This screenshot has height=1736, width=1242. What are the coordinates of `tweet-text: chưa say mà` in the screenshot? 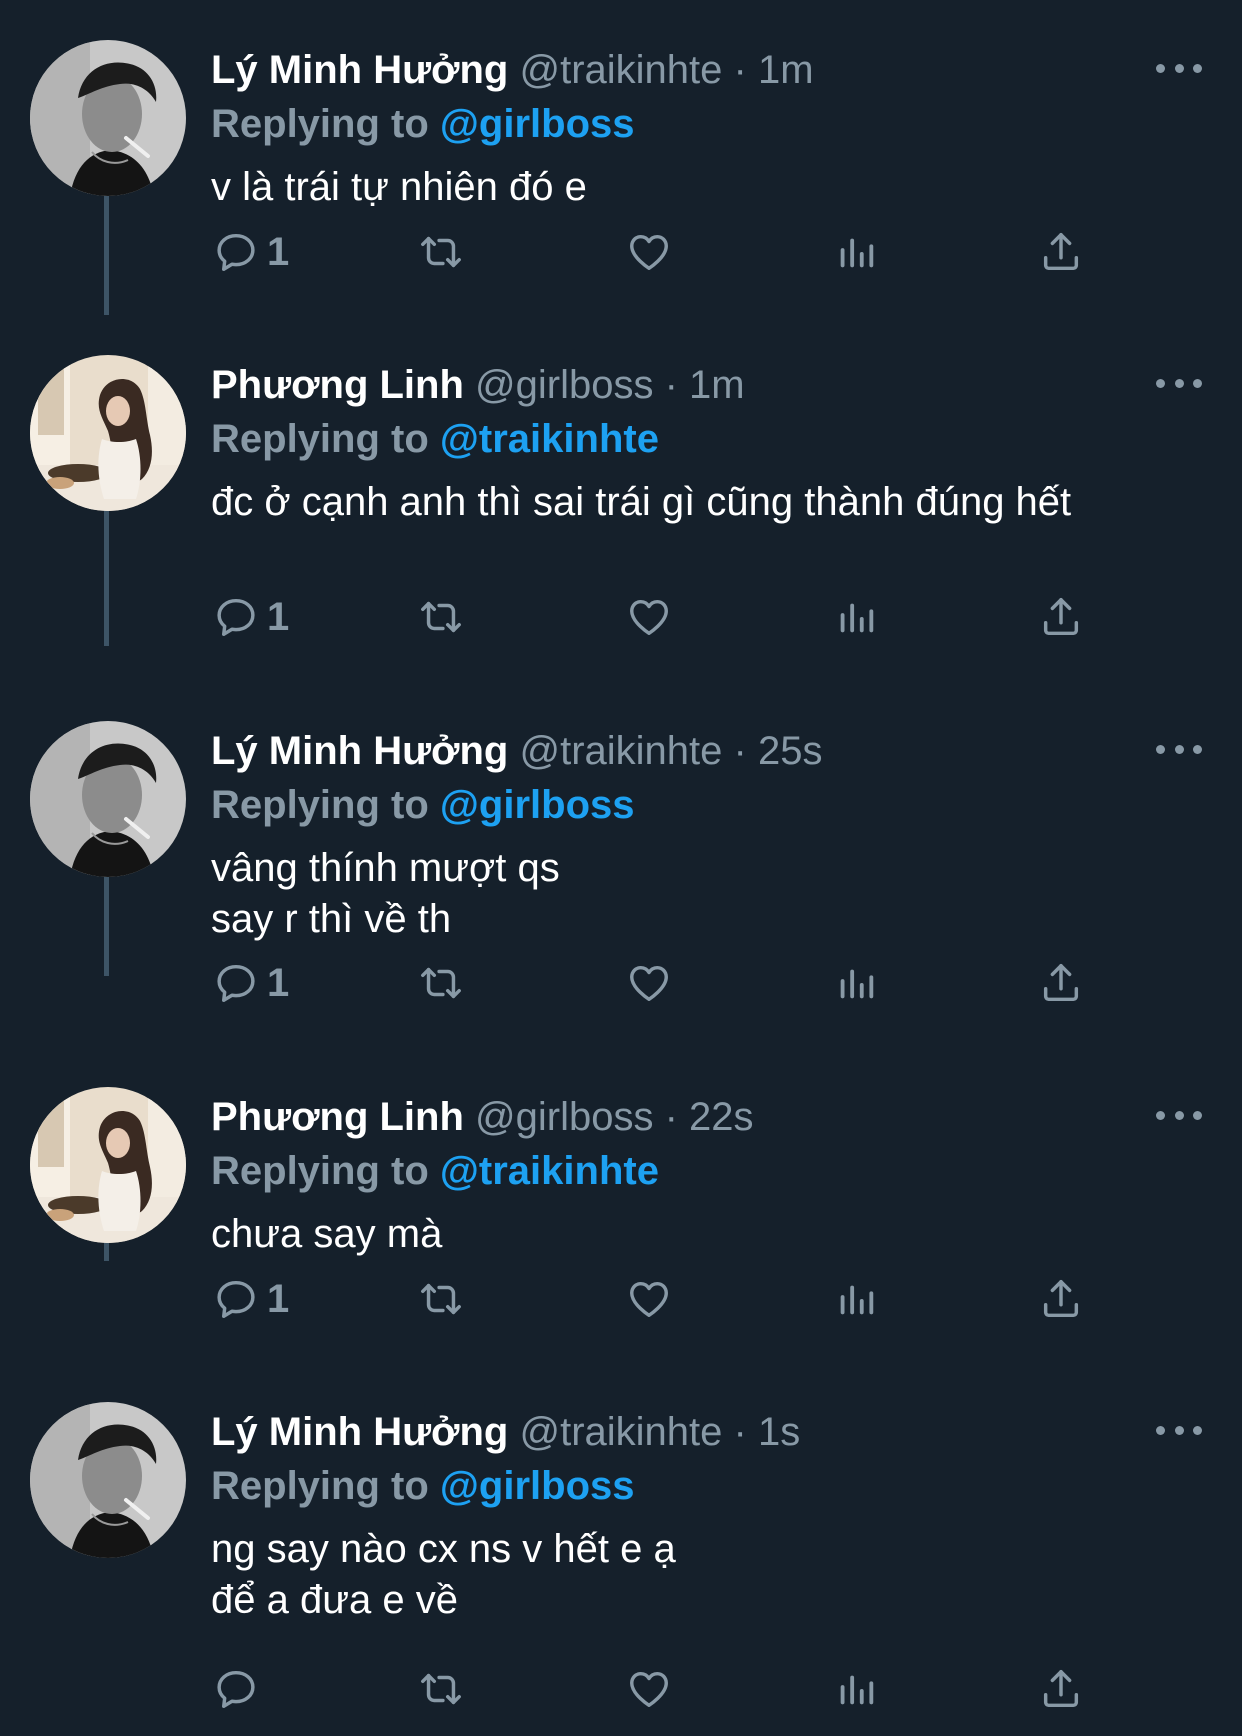 It's located at (327, 1234).